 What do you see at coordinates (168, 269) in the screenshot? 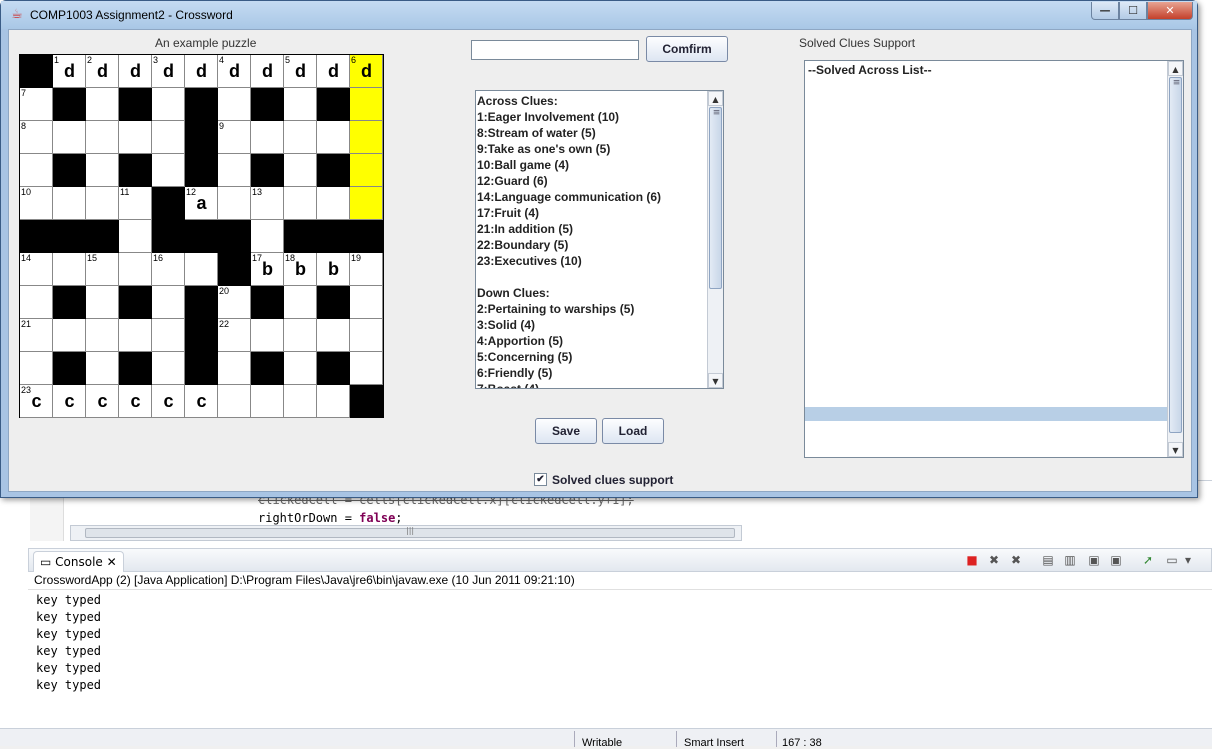
I see `grid-cell: 16` at bounding box center [168, 269].